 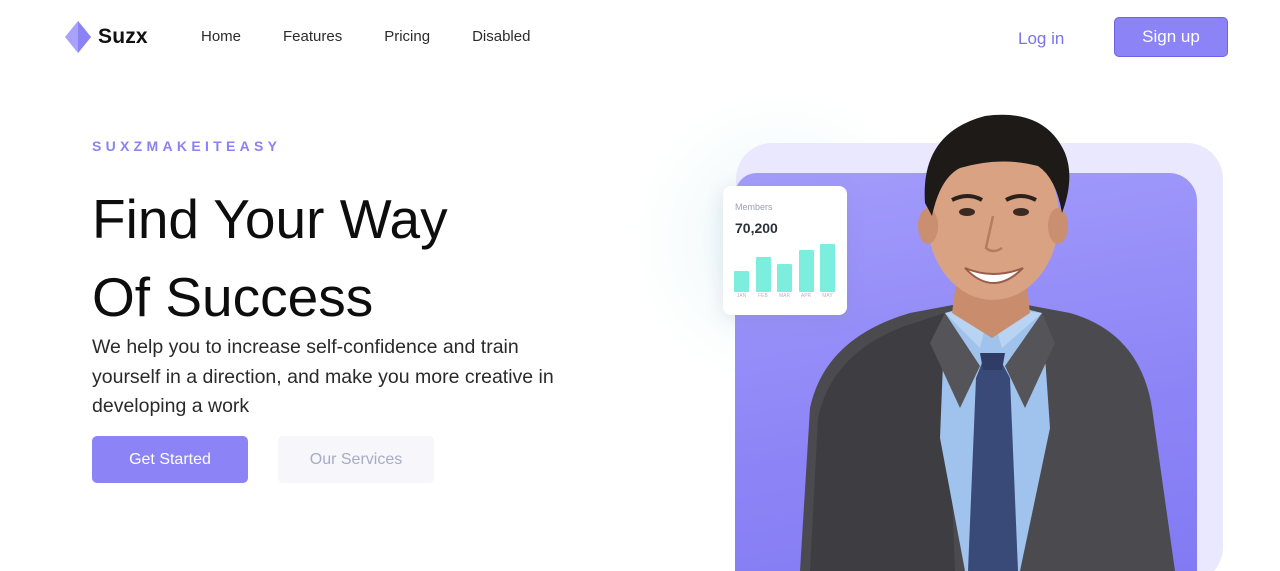 What do you see at coordinates (754, 207) in the screenshot?
I see `stat-label: Members` at bounding box center [754, 207].